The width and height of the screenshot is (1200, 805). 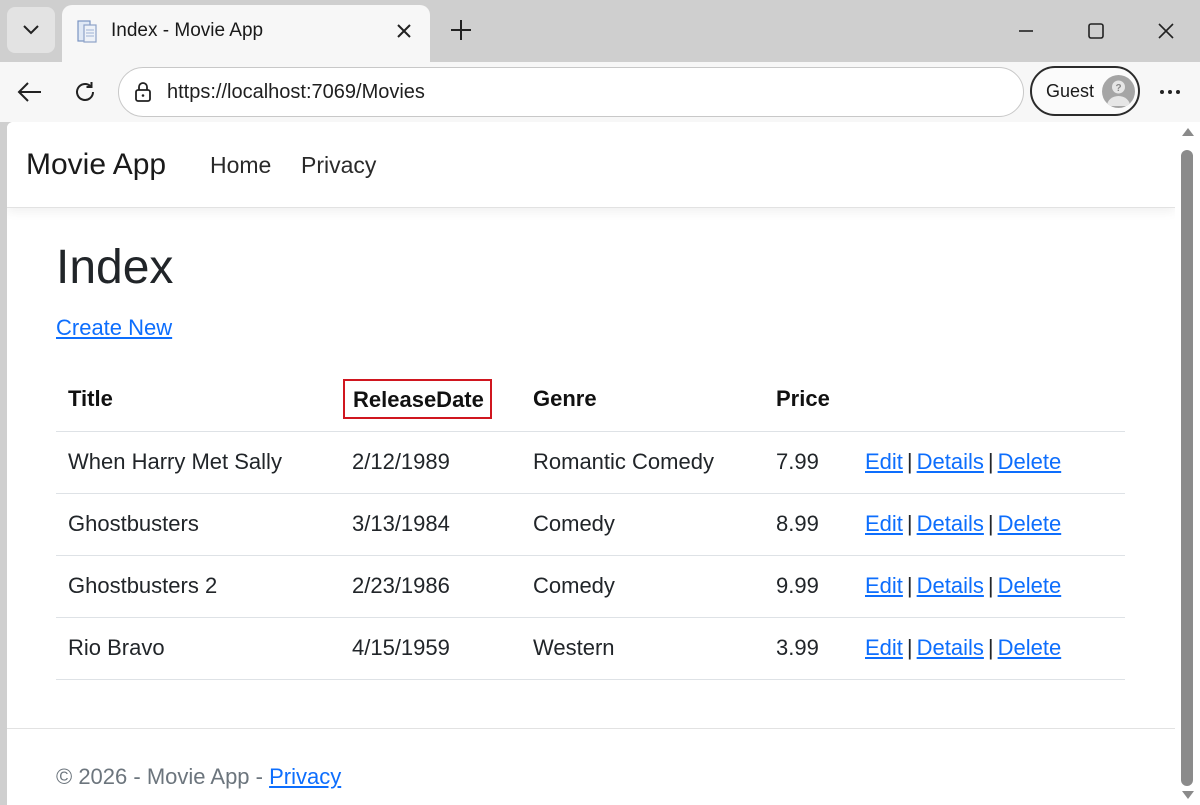 I want to click on minimize-icon, so click(x=1026, y=31).